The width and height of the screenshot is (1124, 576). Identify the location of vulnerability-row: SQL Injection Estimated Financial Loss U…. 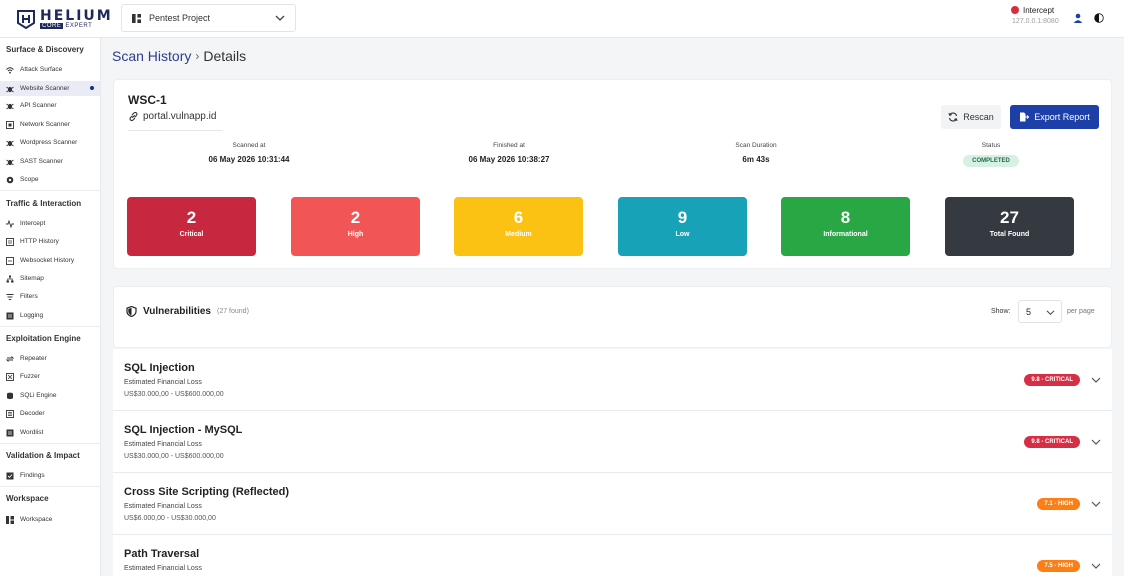
(612, 380).